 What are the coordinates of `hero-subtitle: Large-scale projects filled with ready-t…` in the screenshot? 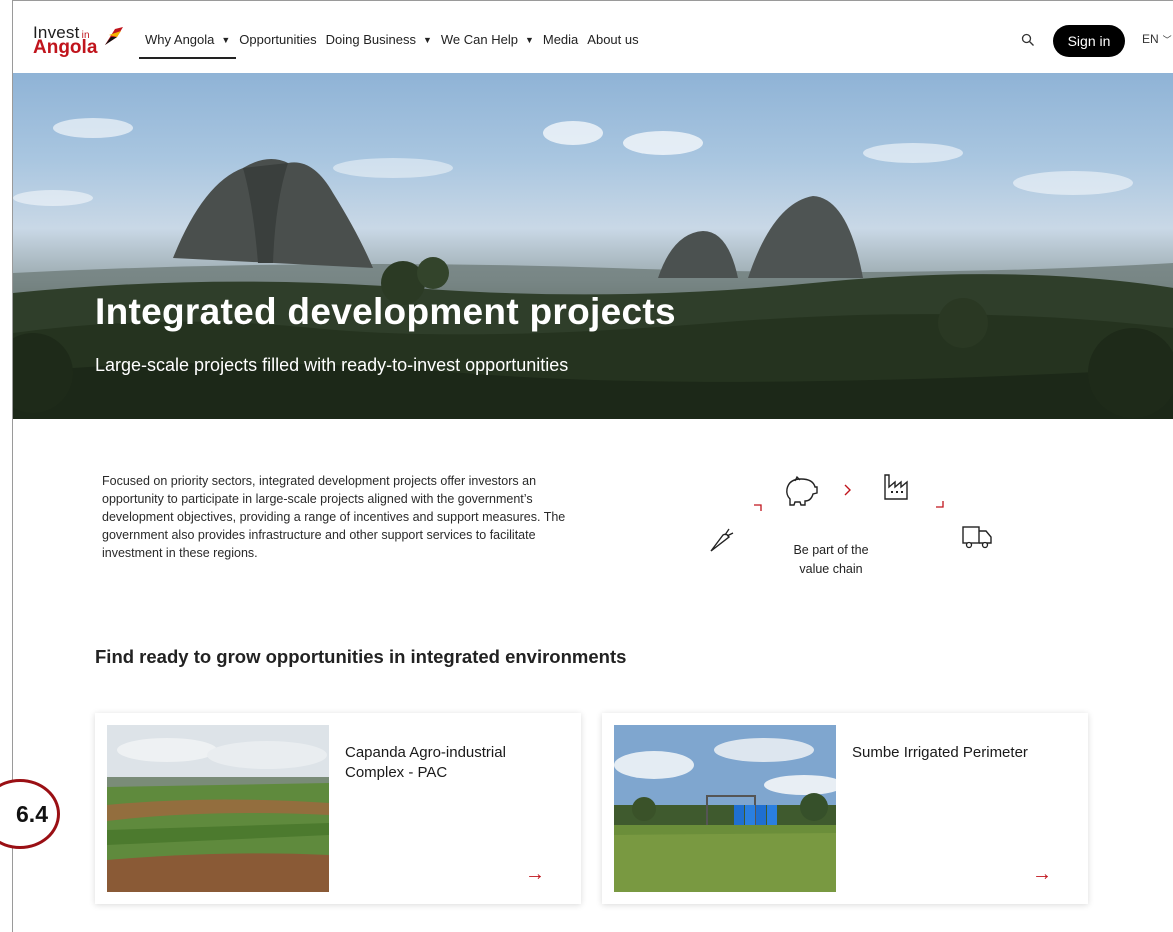 It's located at (332, 365).